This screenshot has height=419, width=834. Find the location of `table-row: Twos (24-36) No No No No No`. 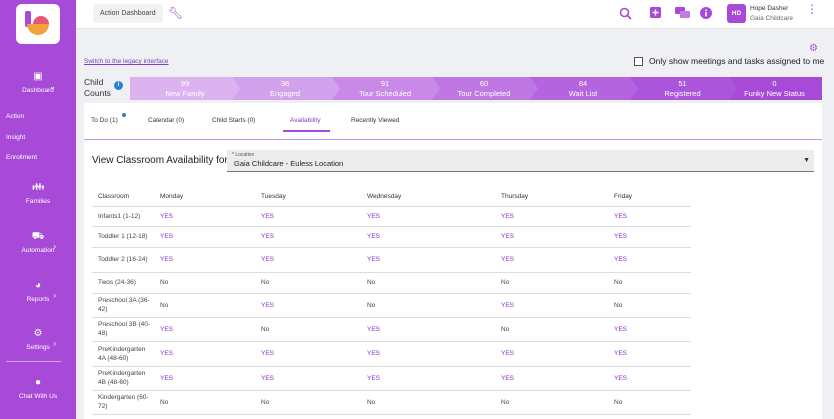

table-row: Twos (24-36) No No No No No is located at coordinates (391, 283).